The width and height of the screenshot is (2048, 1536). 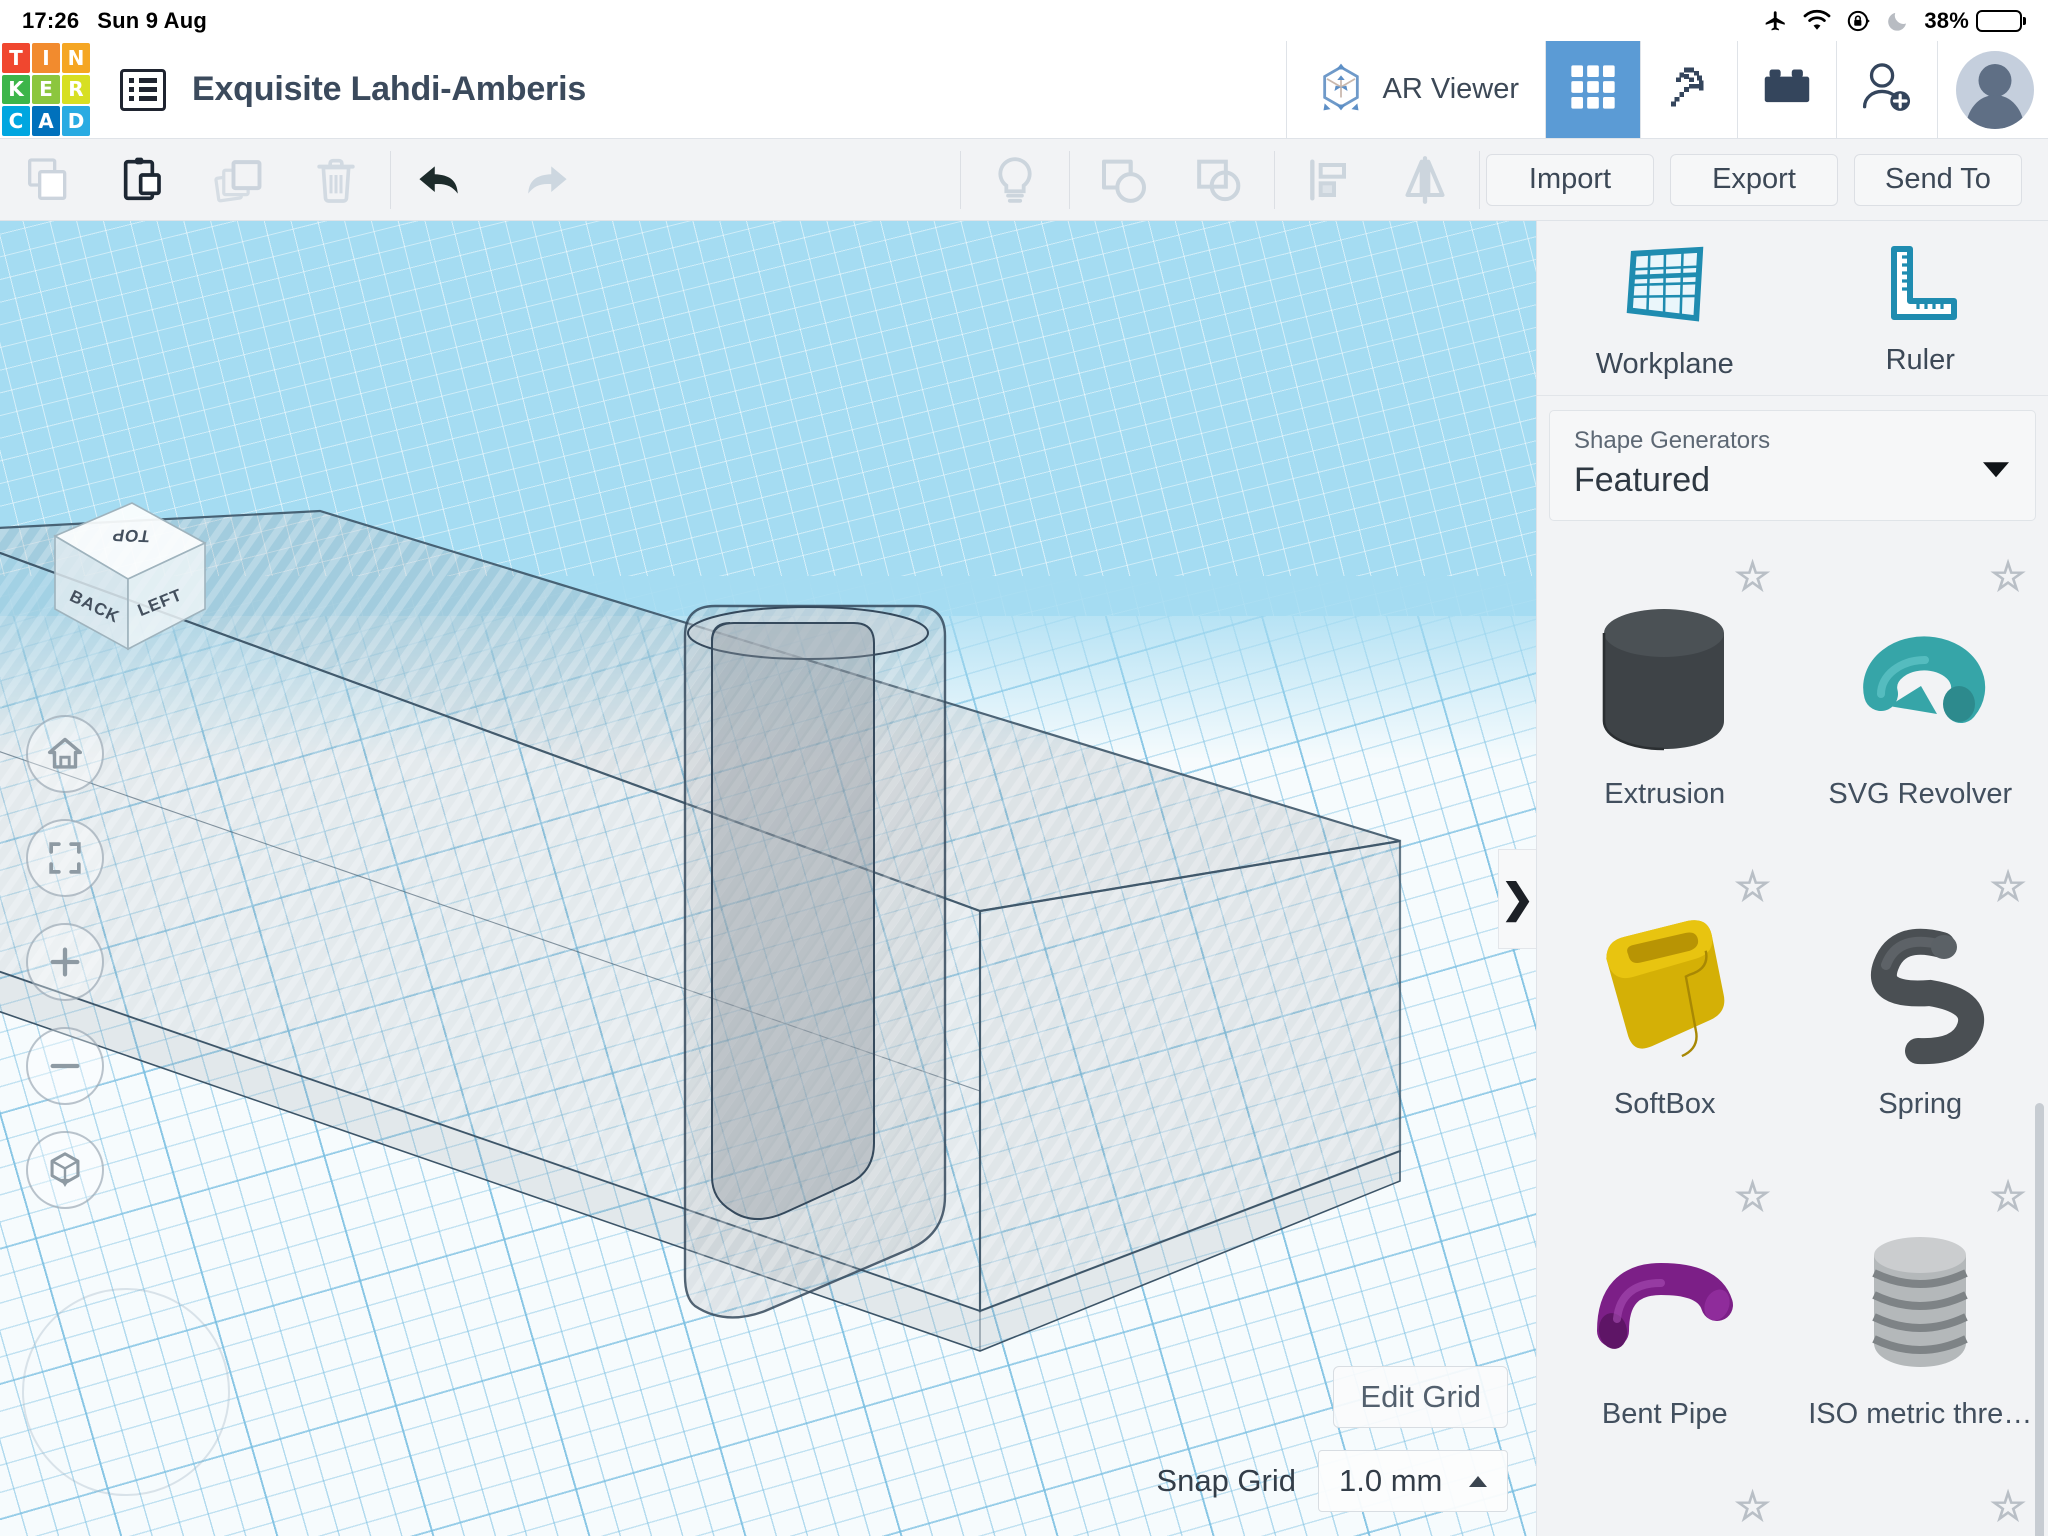 I want to click on edit-grid-button: Edit Grid, so click(x=1420, y=1397).